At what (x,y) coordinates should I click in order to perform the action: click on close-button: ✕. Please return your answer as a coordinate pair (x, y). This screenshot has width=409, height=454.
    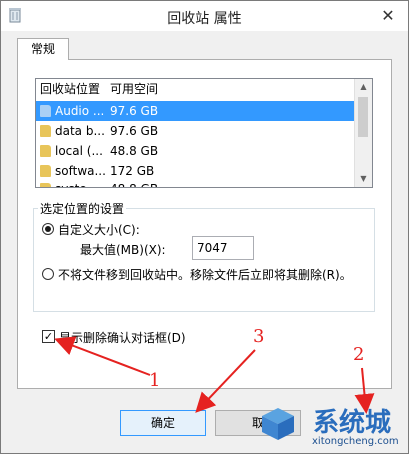
    Looking at the image, I should click on (388, 15).